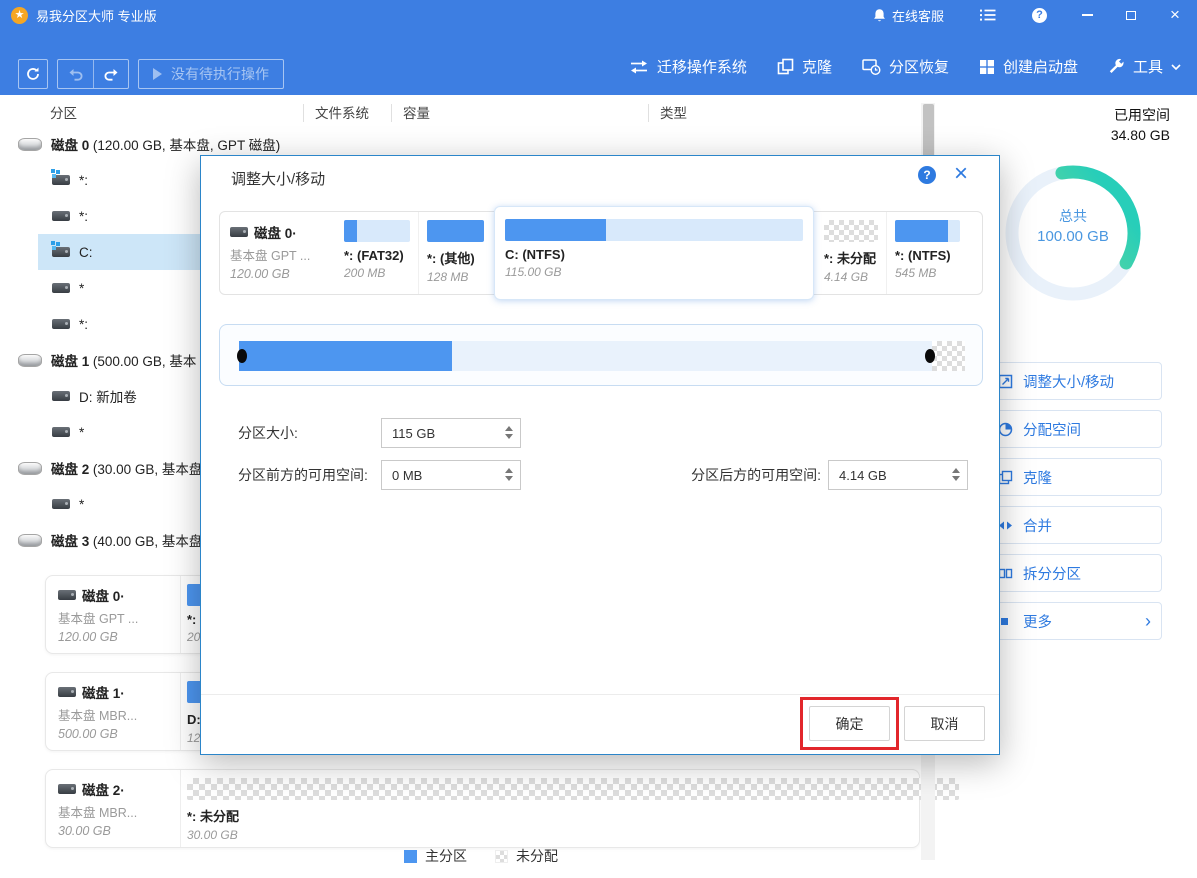 This screenshot has width=1197, height=878. What do you see at coordinates (303, 475) in the screenshot?
I see `space-before-label: 分区前方的可用空间:` at bounding box center [303, 475].